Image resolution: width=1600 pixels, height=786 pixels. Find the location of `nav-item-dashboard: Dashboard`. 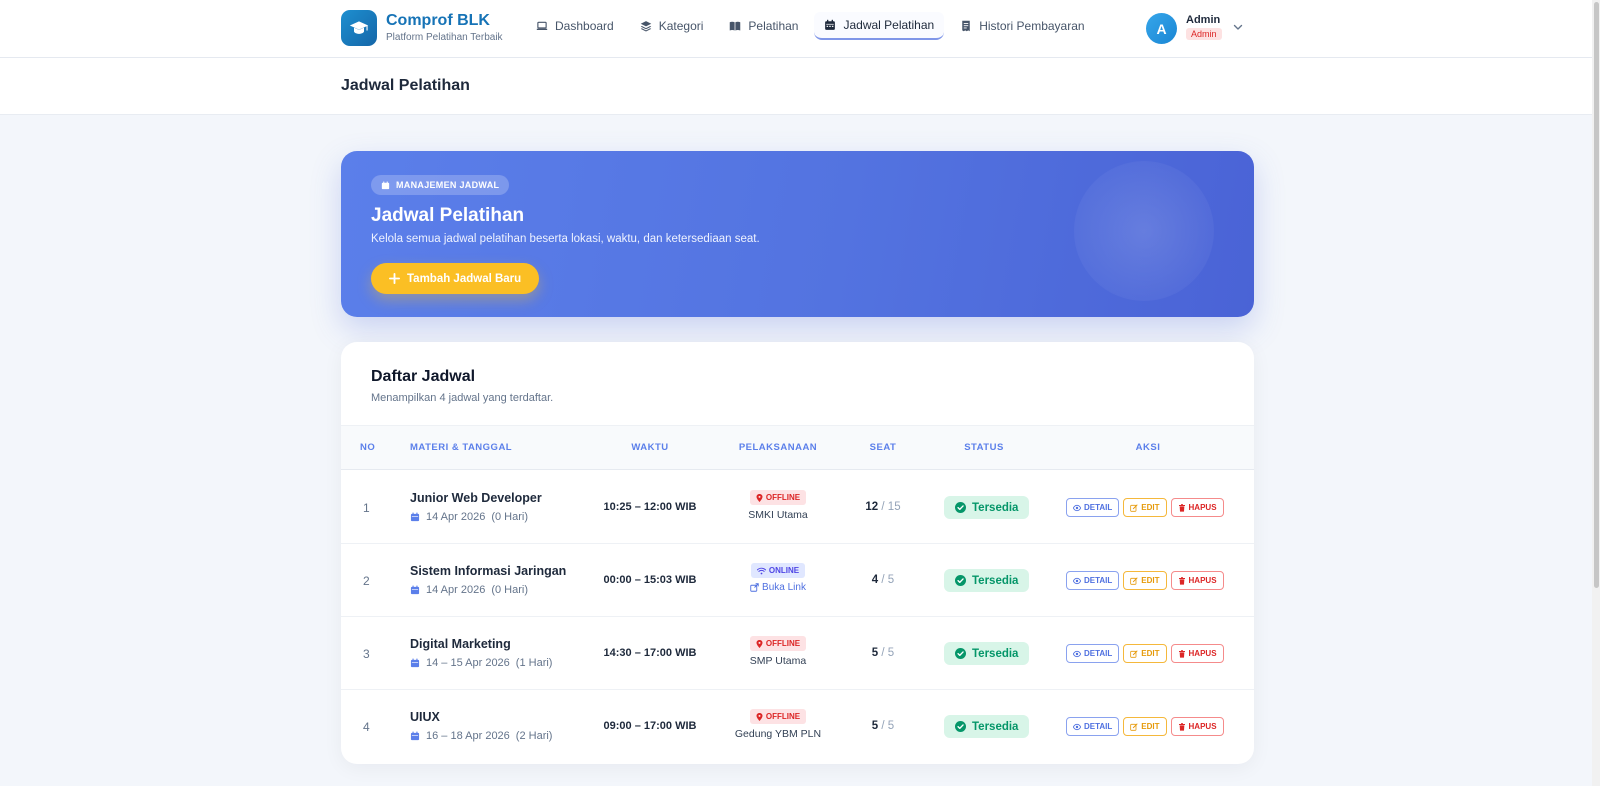

nav-item-dashboard: Dashboard is located at coordinates (575, 26).